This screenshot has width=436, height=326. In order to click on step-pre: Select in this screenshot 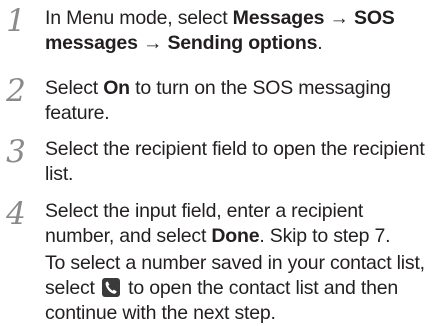, I will do `click(74, 88)`.